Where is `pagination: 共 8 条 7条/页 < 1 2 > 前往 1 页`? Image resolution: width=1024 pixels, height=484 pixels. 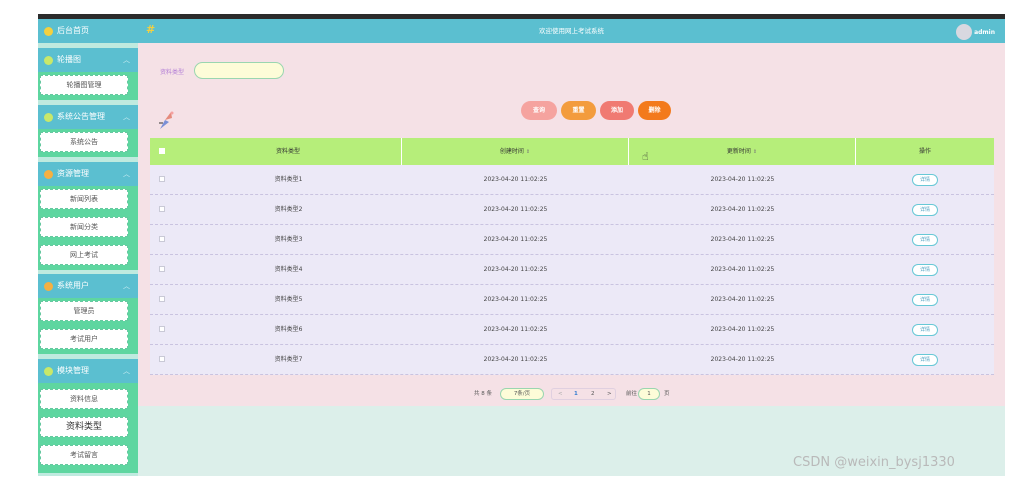
pagination: 共 8 条 7条/页 < 1 2 > 前往 1 页 is located at coordinates (571, 394).